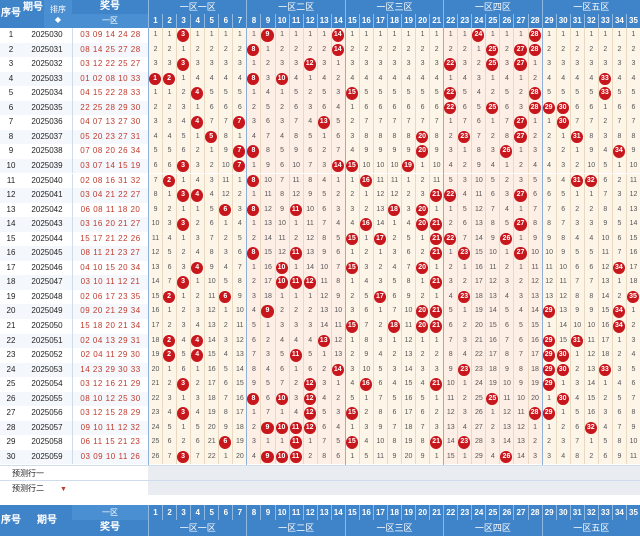 This screenshot has width=640, height=536. I want to click on row-seq: 14, so click(11, 224).